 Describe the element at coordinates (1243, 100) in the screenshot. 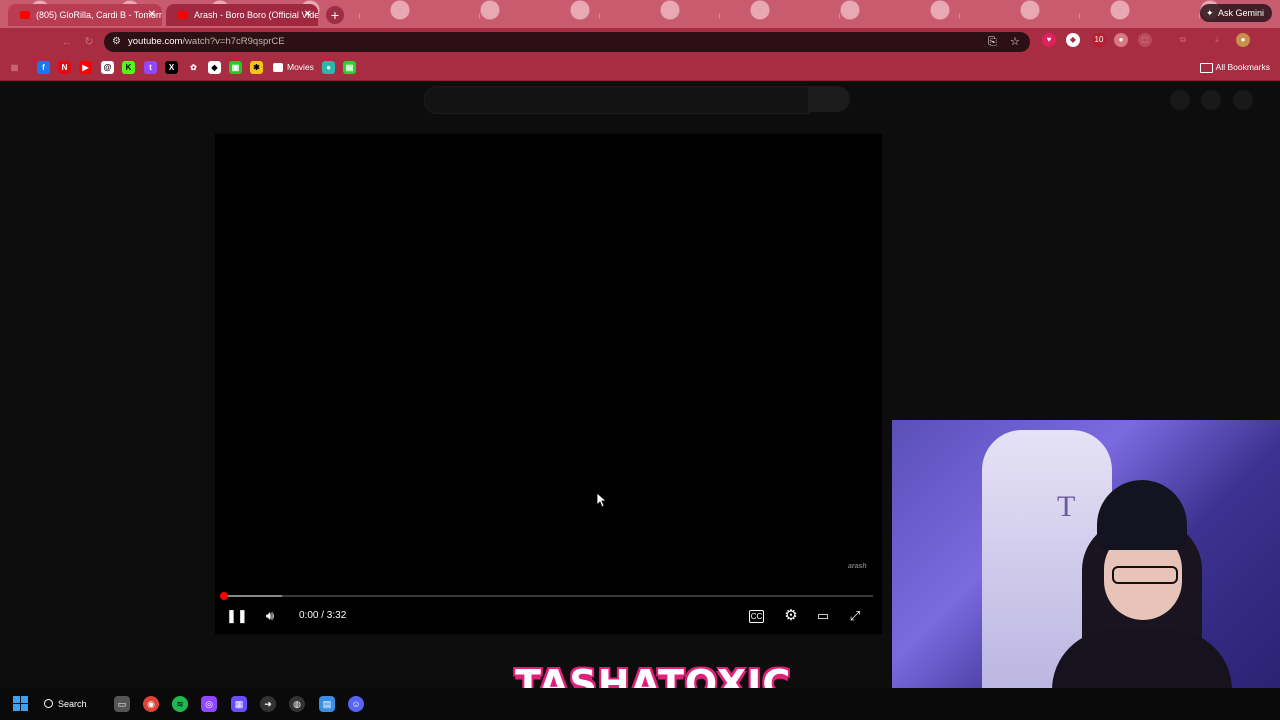

I see `account-avatar` at that location.